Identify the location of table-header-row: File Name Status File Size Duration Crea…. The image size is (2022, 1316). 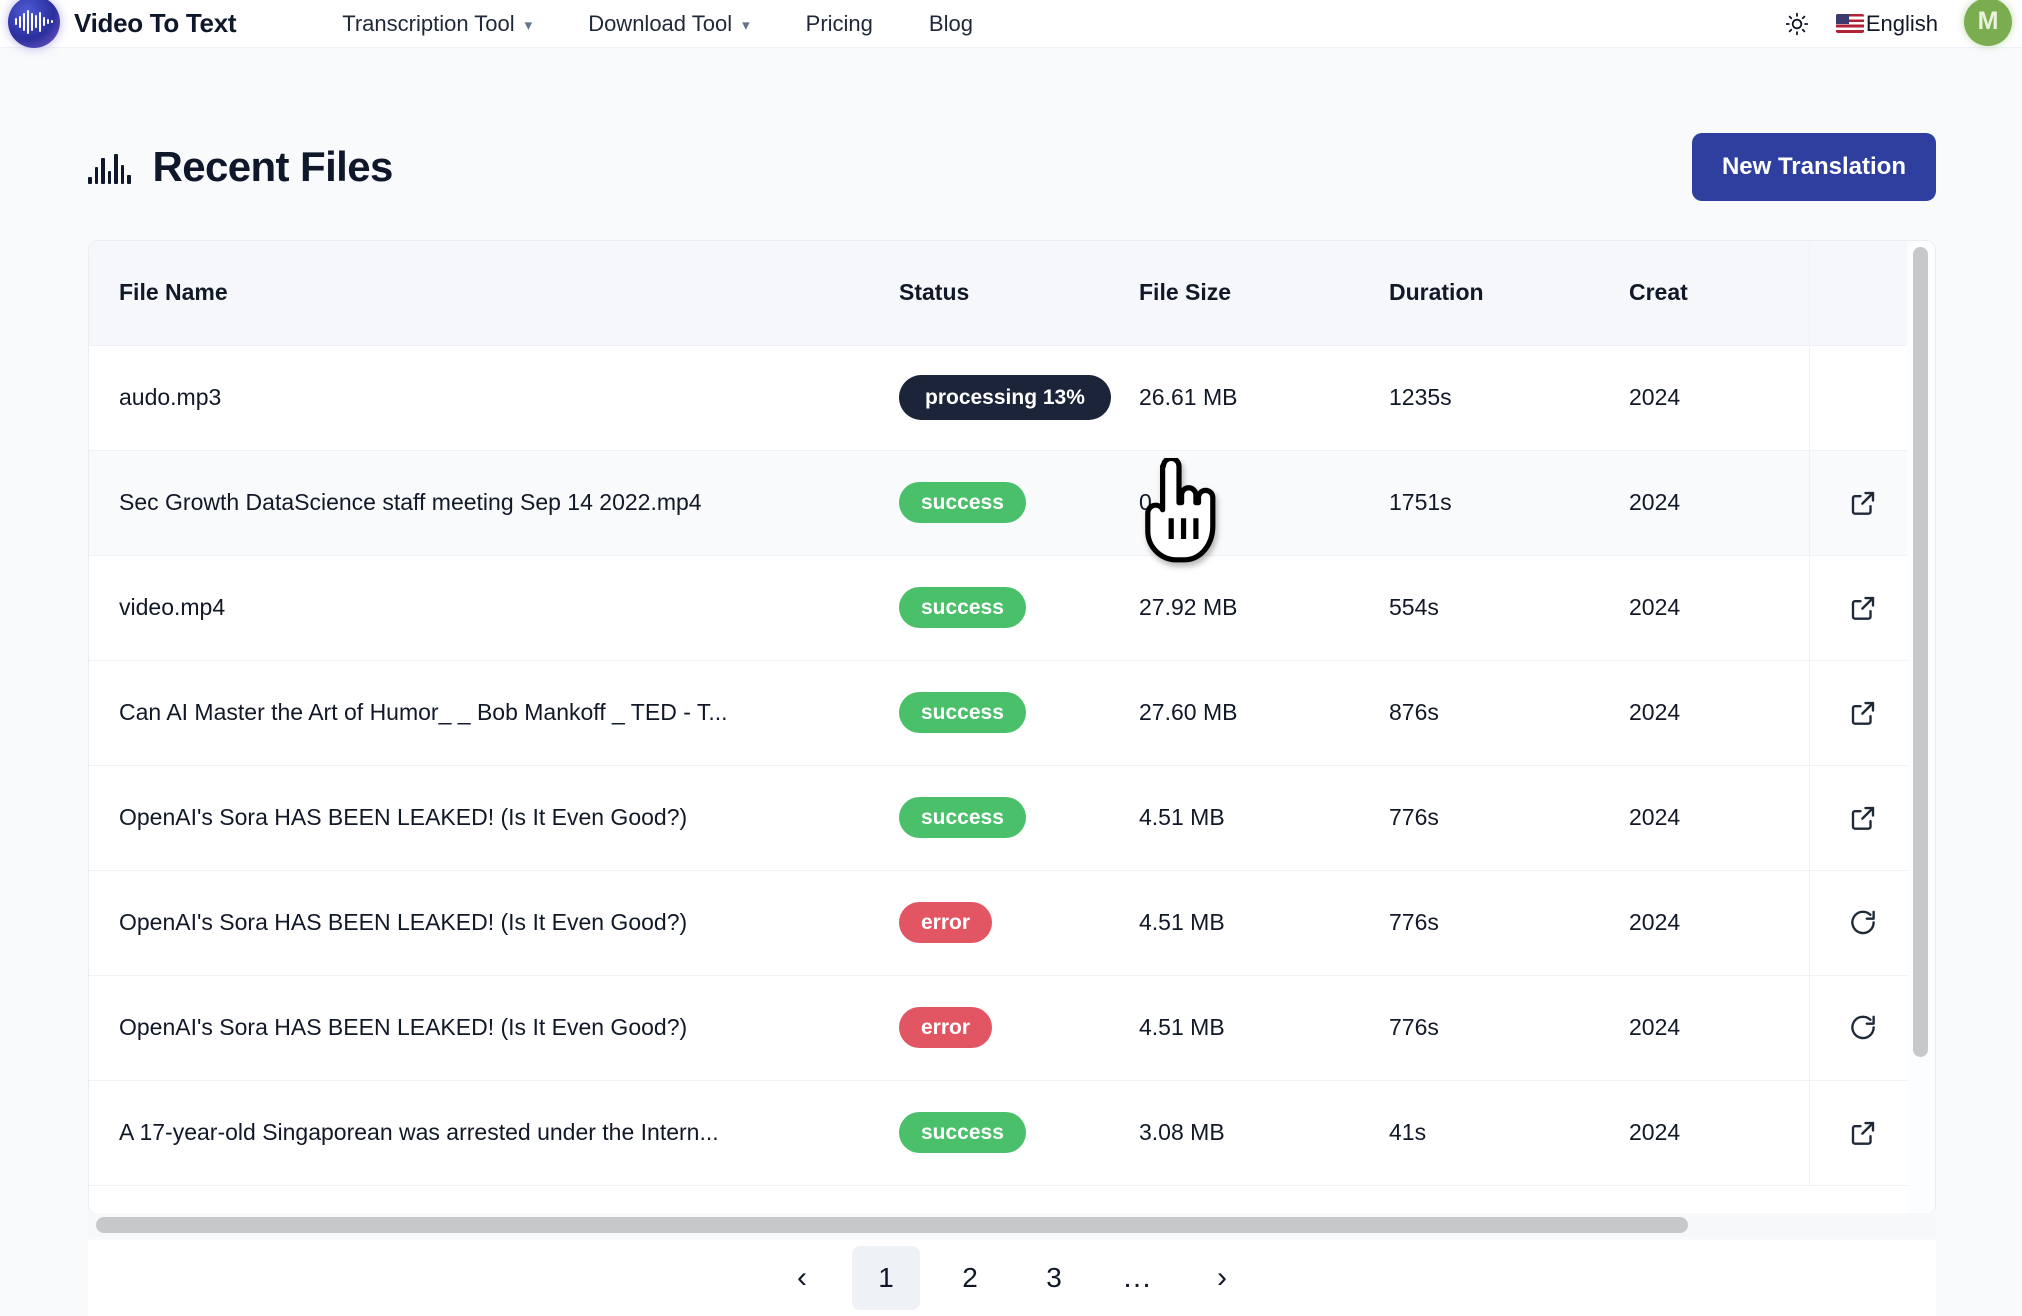
(999, 293).